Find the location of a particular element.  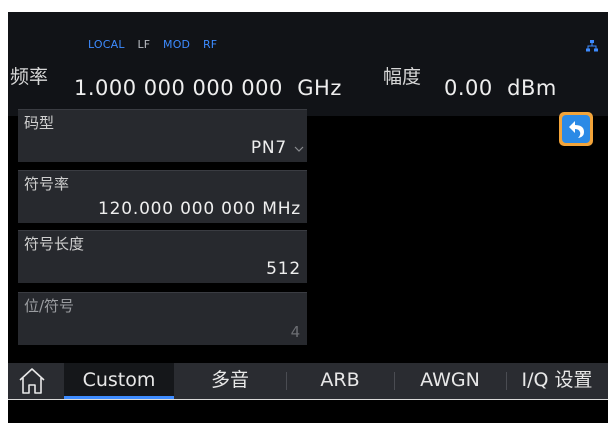

pattern-label: 码型 is located at coordinates (39, 123).